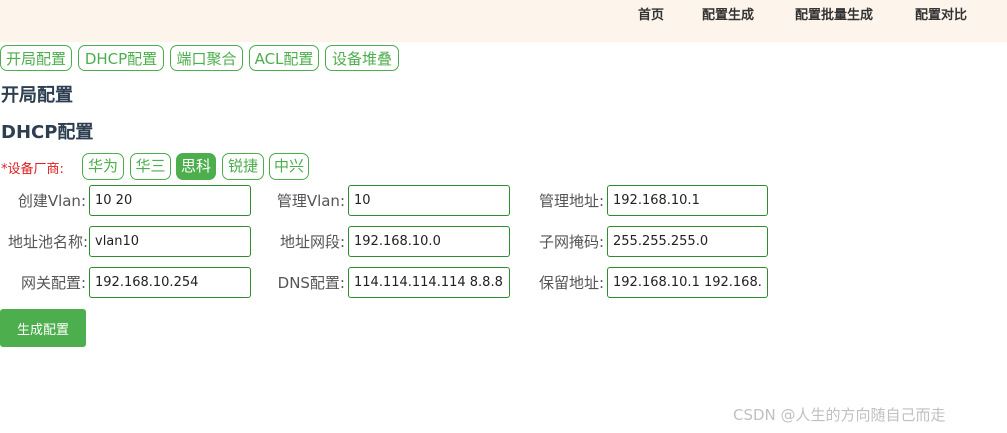 This screenshot has width=1007, height=433. Describe the element at coordinates (728, 13) in the screenshot. I see `nav-config-gen: 配置生成` at that location.